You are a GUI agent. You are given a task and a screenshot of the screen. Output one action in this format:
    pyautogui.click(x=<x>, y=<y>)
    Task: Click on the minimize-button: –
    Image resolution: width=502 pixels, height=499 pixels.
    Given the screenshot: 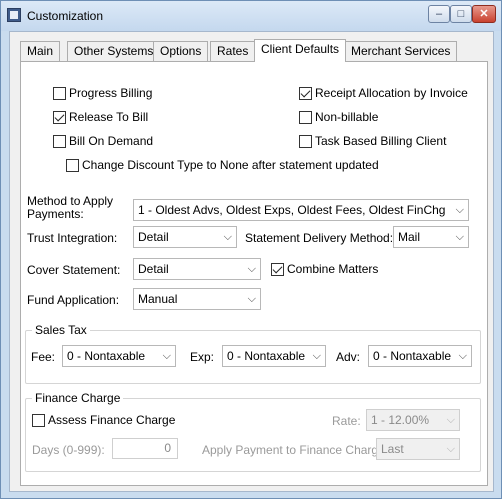 What is the action you would take?
    pyautogui.click(x=439, y=14)
    